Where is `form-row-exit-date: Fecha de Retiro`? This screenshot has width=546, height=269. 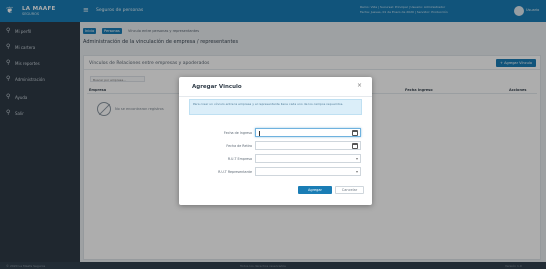 form-row-exit-date: Fecha de Retiro is located at coordinates (275, 145).